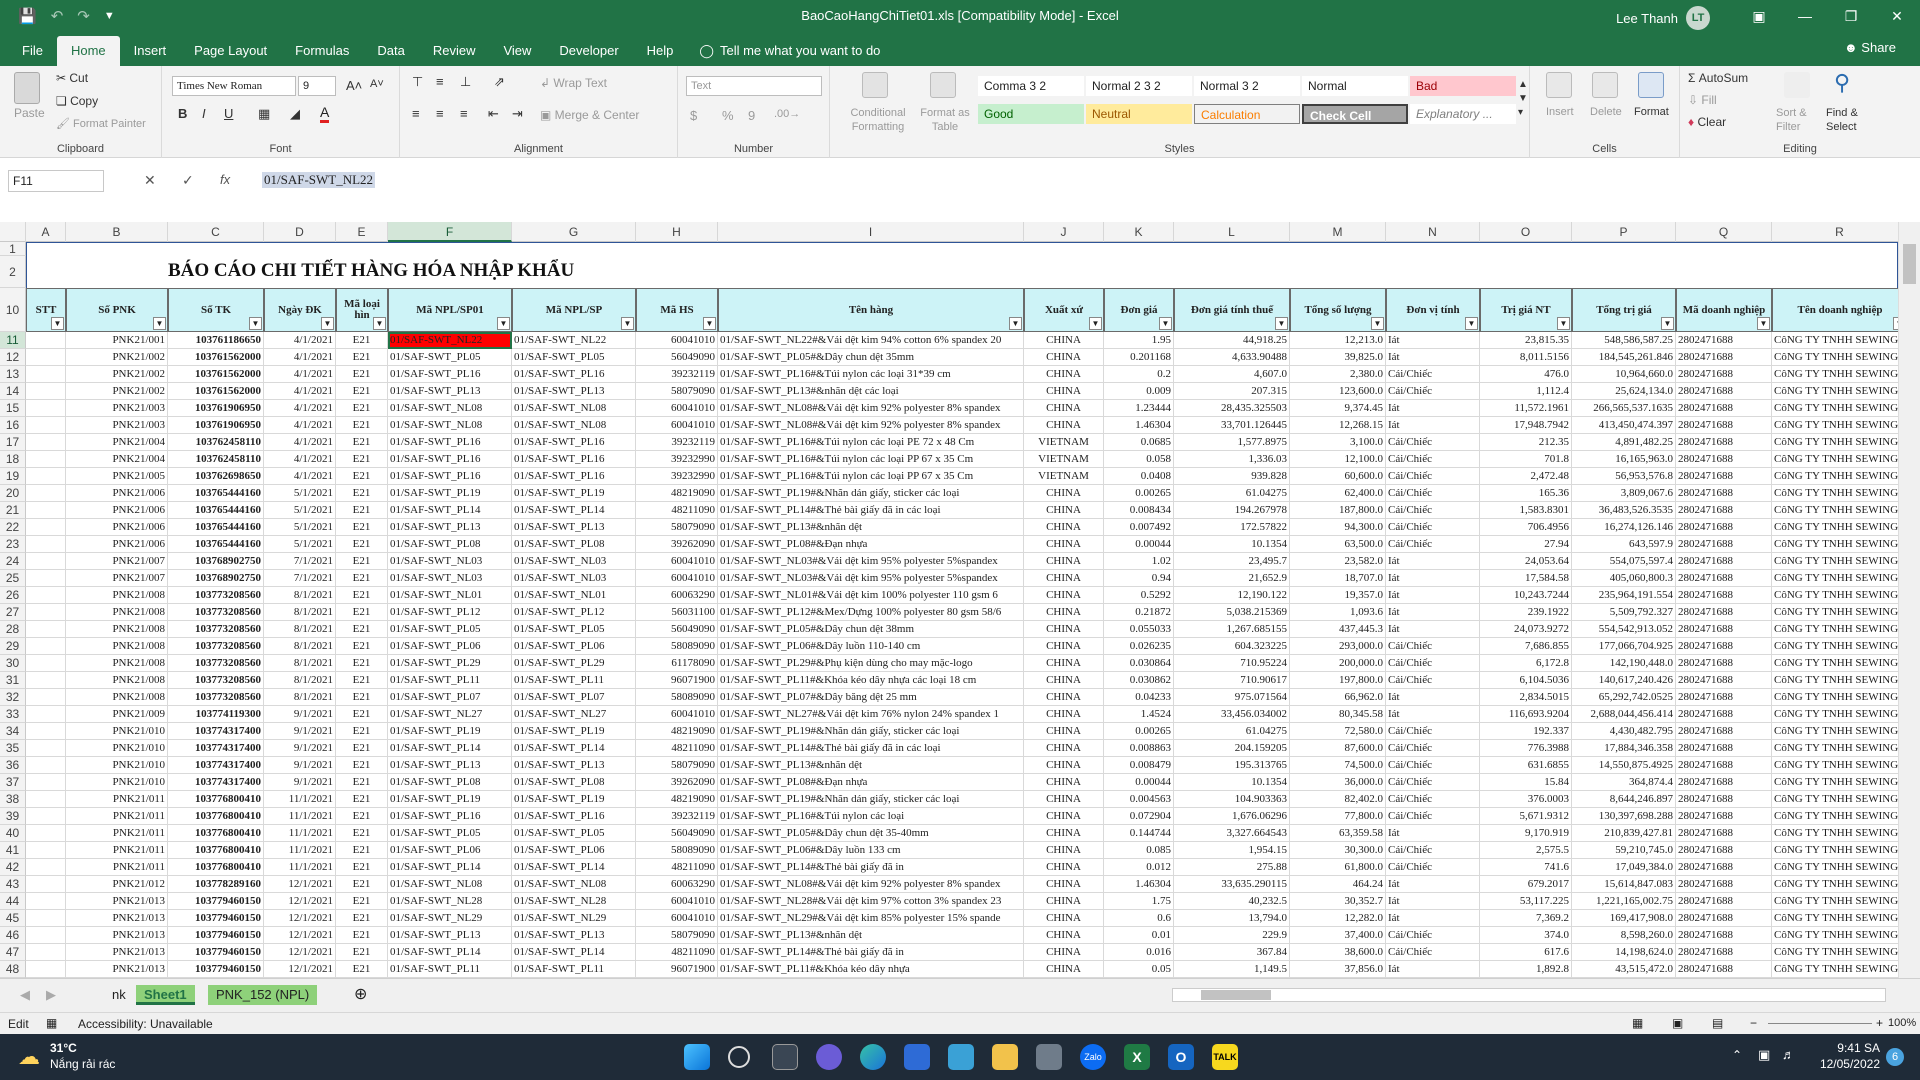 This screenshot has width=1920, height=1080. What do you see at coordinates (82, 1064) in the screenshot?
I see `weather-text: Nắng rải rác` at bounding box center [82, 1064].